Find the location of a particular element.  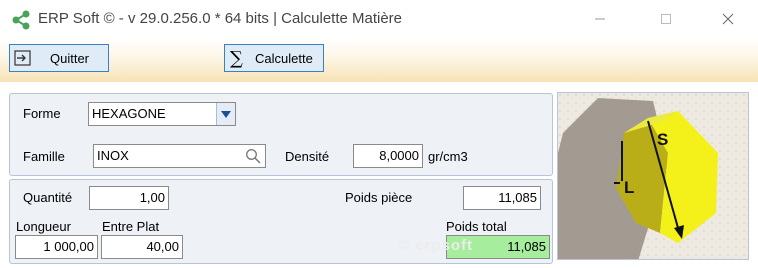

calculette-button: ∑ Calculette is located at coordinates (274, 58).